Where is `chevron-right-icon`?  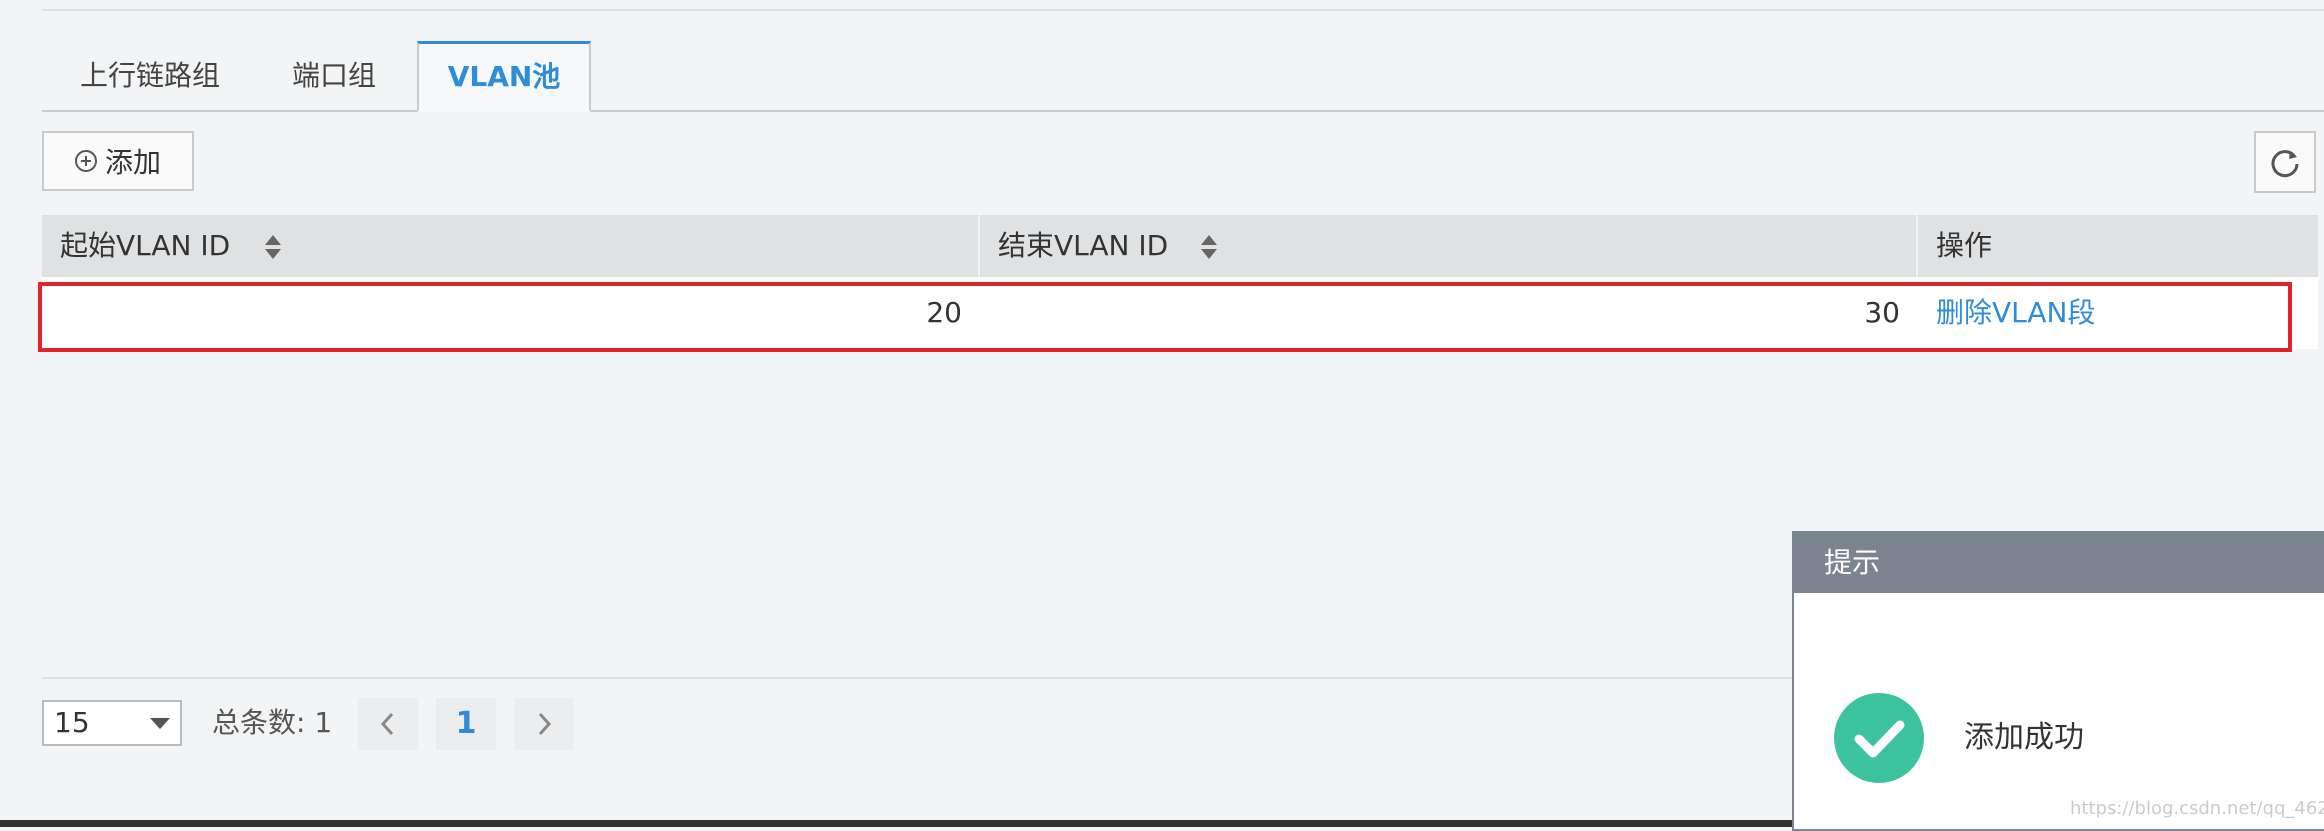 chevron-right-icon is located at coordinates (545, 724).